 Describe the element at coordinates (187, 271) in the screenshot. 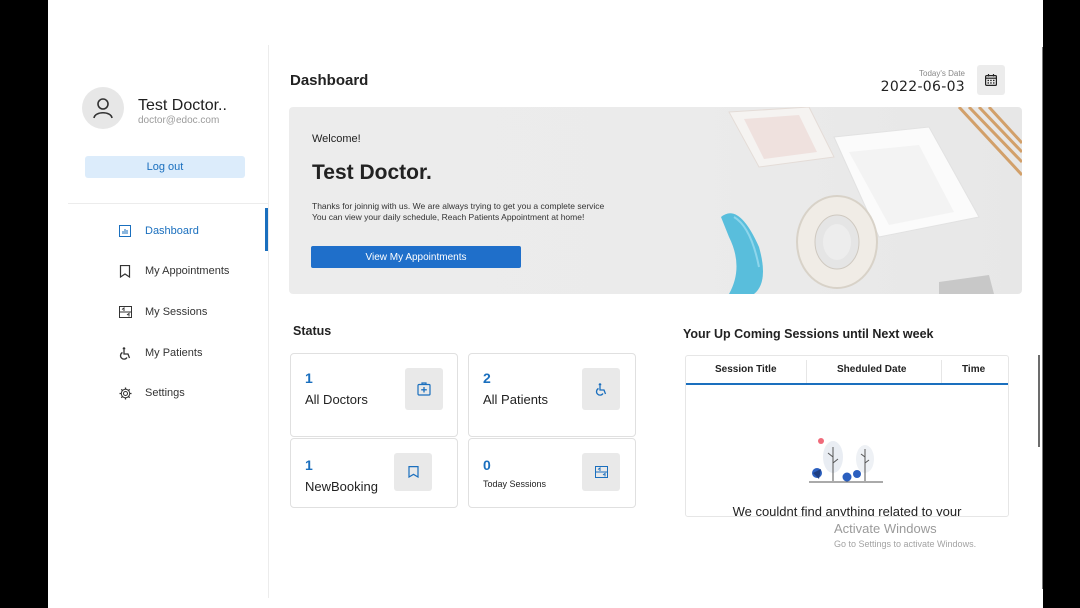

I see `nav-label: My Appointments` at that location.